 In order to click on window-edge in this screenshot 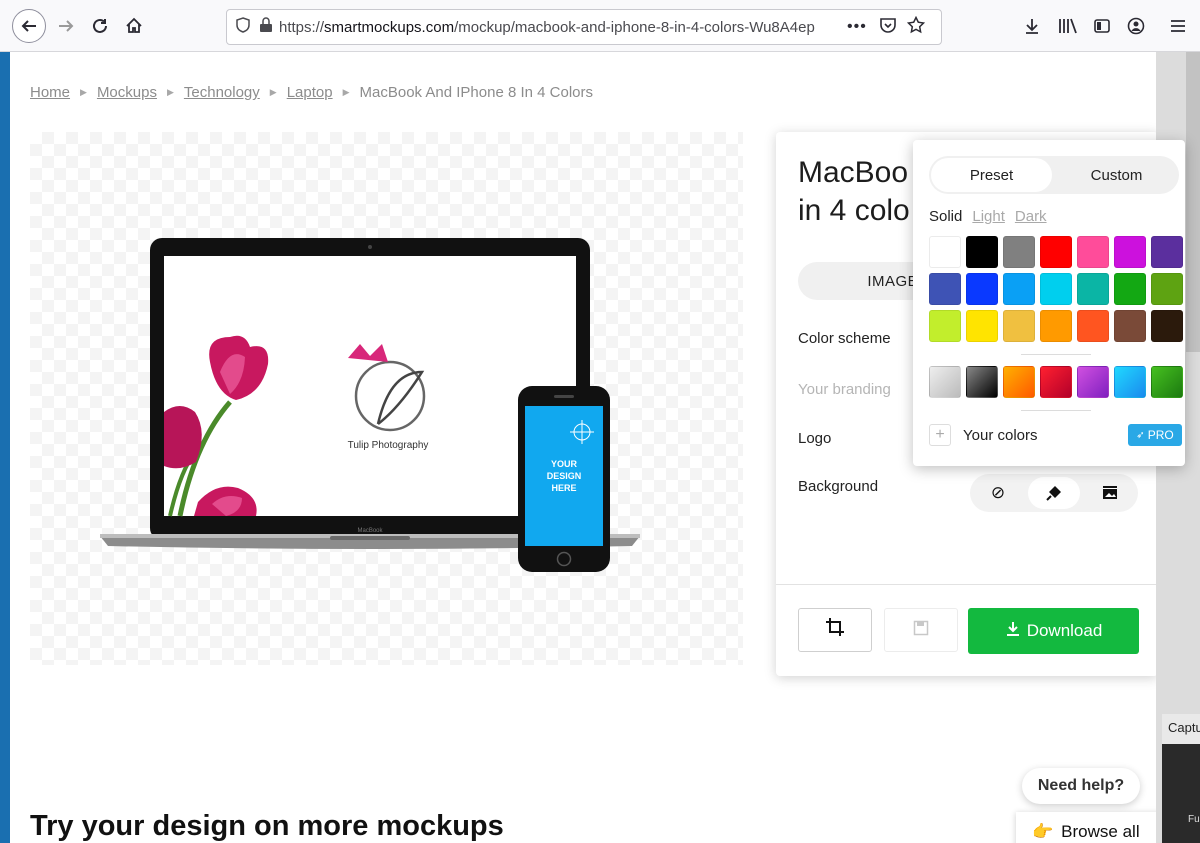, I will do `click(5, 421)`.